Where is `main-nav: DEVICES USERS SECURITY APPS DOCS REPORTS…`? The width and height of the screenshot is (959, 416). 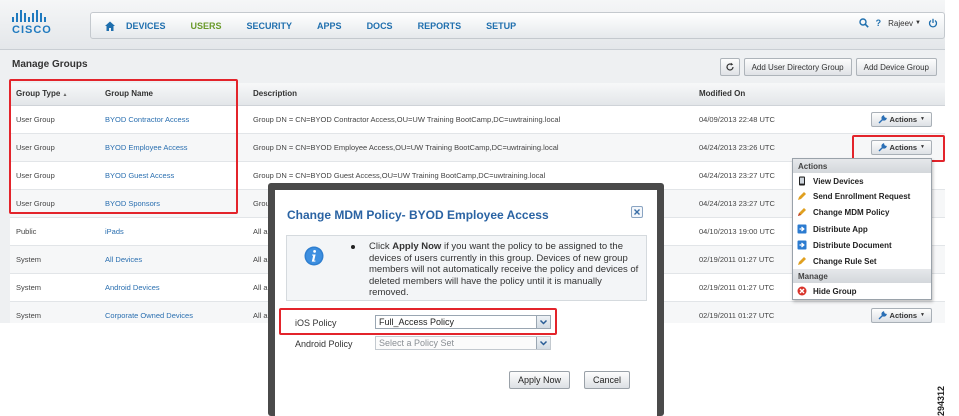
main-nav: DEVICES USERS SECURITY APPS DOCS REPORTS… is located at coordinates (517, 25).